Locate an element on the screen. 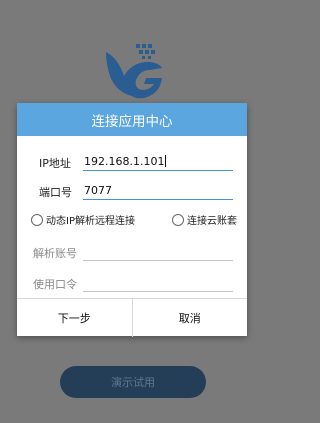 The image size is (320, 423). radio-dynamic-ip-label: 动态IP解析远程连接 is located at coordinates (90, 221).